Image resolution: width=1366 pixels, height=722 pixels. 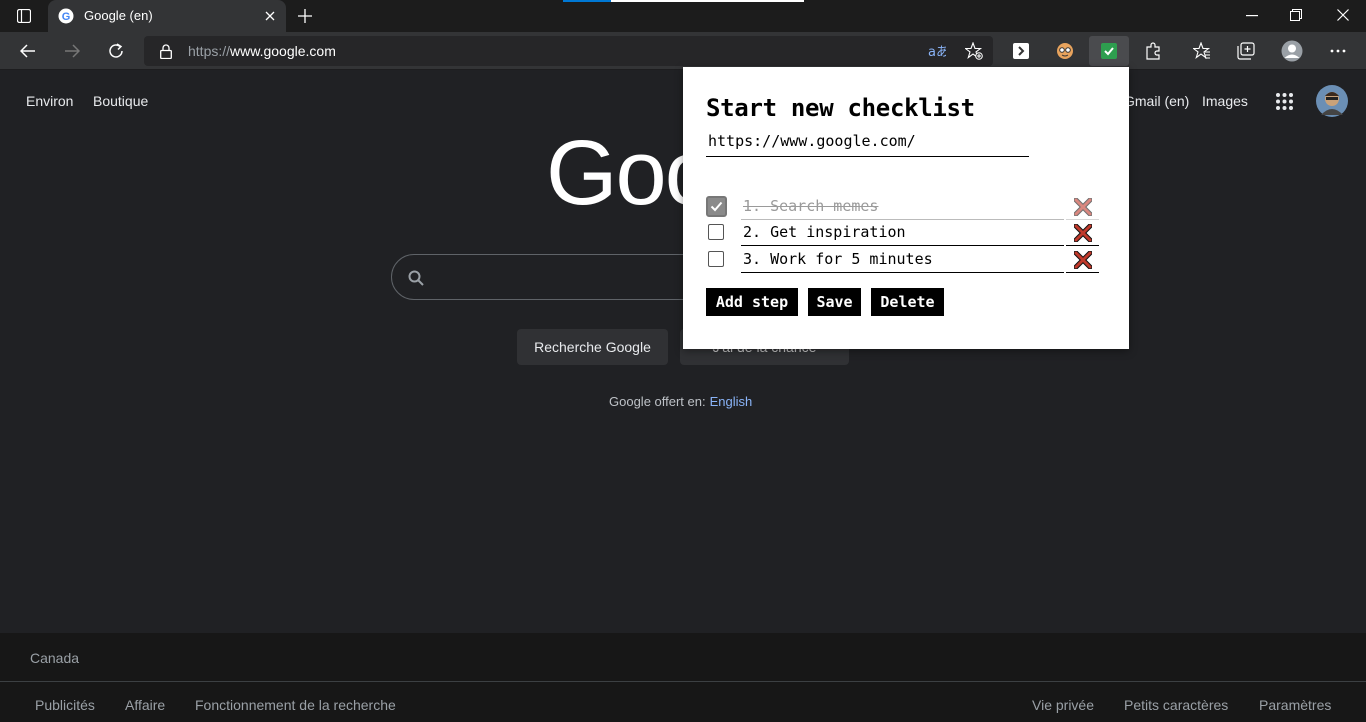 I want to click on footer-divider, so click(x=683, y=681).